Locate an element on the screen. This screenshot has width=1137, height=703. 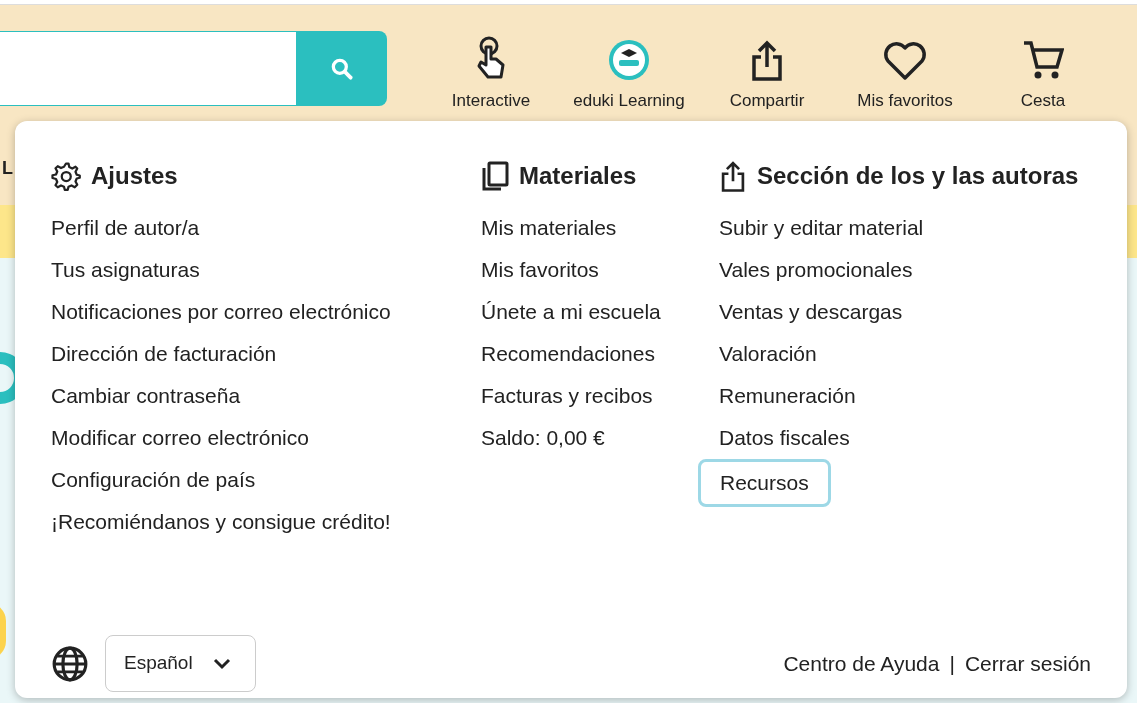
nav-link: eduki Learning is located at coordinates (629, 74).